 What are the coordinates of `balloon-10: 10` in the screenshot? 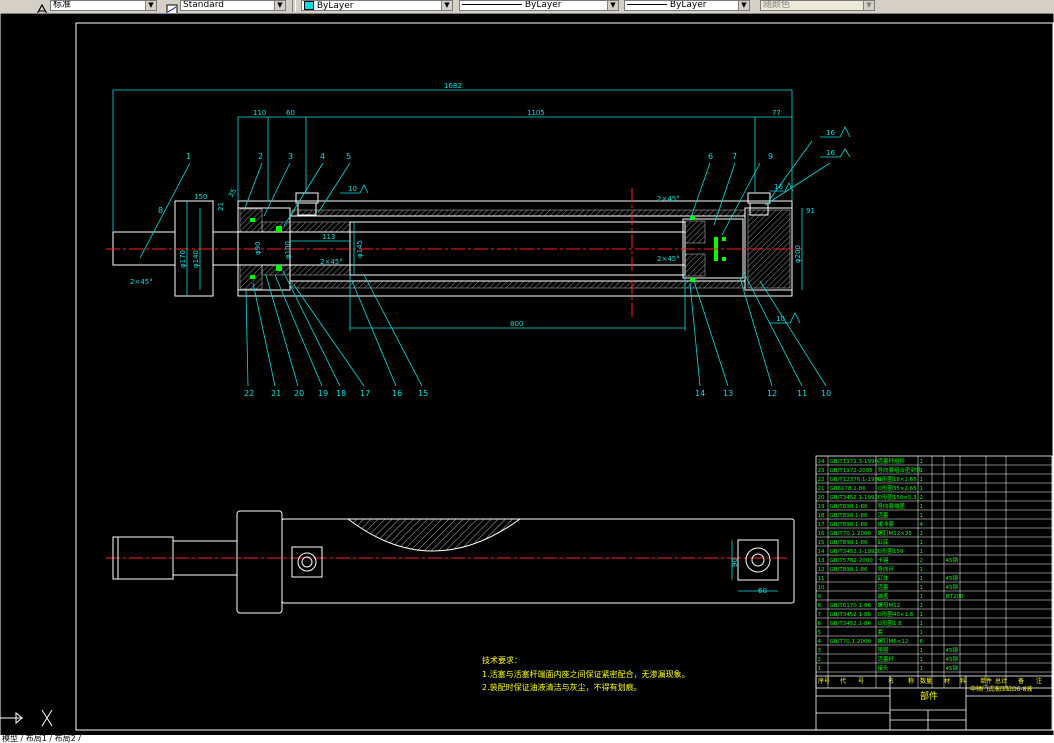 It's located at (826, 393).